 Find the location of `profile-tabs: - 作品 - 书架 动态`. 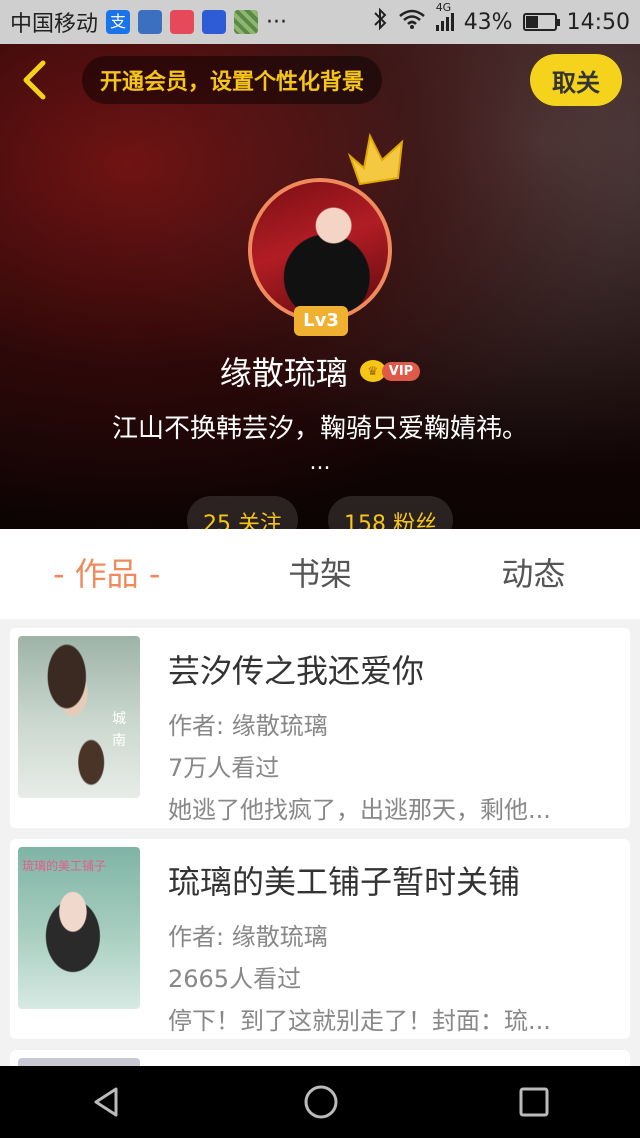

profile-tabs: - 作品 - 书架 动态 is located at coordinates (320, 574).